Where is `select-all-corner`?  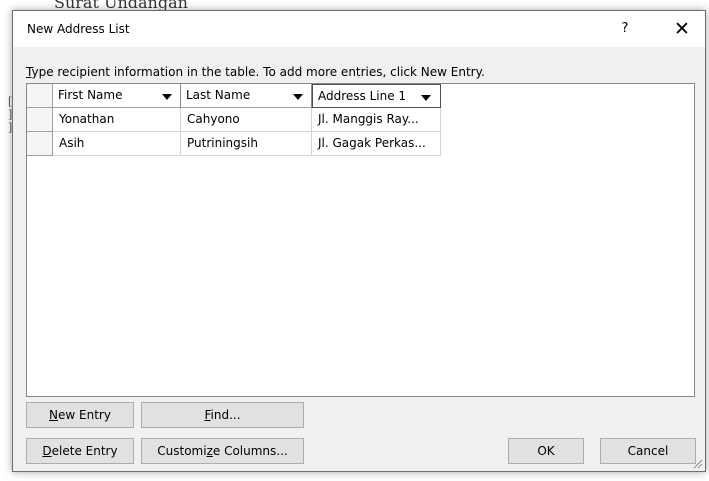
select-all-corner is located at coordinates (40, 96).